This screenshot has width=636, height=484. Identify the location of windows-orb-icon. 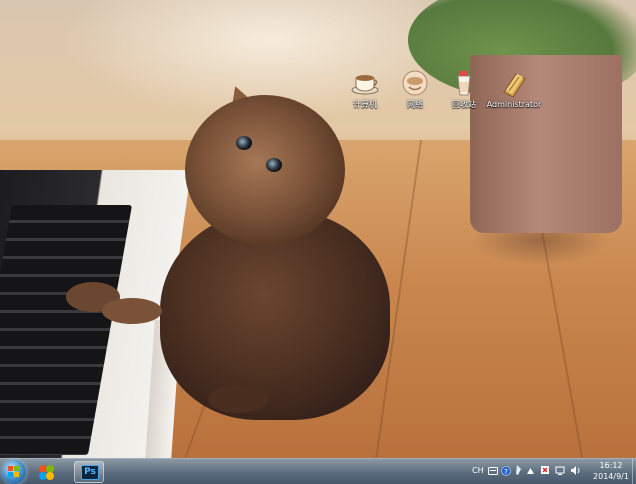
(46, 472).